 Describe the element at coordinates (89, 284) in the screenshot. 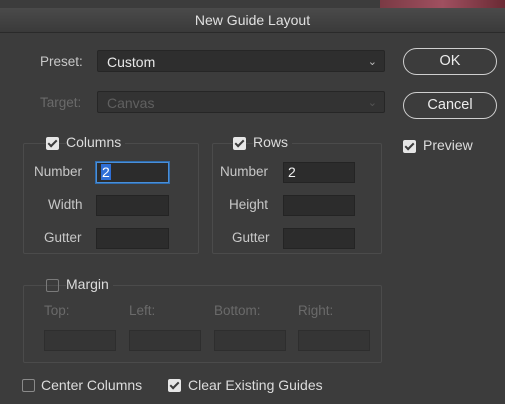

I see `margin-label: Margin` at that location.